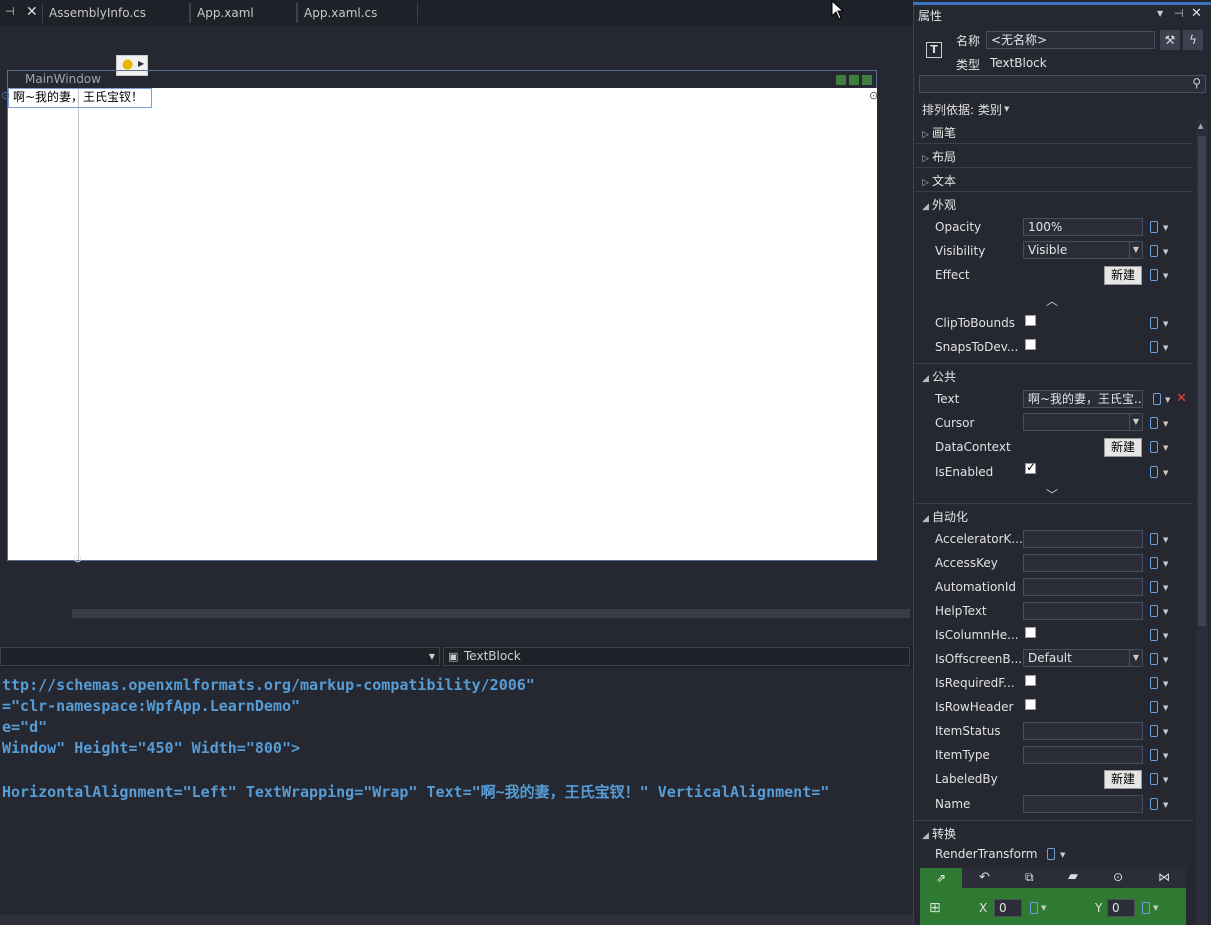  I want to click on breadcrumb-element: ▣ TextBlock, so click(676, 656).